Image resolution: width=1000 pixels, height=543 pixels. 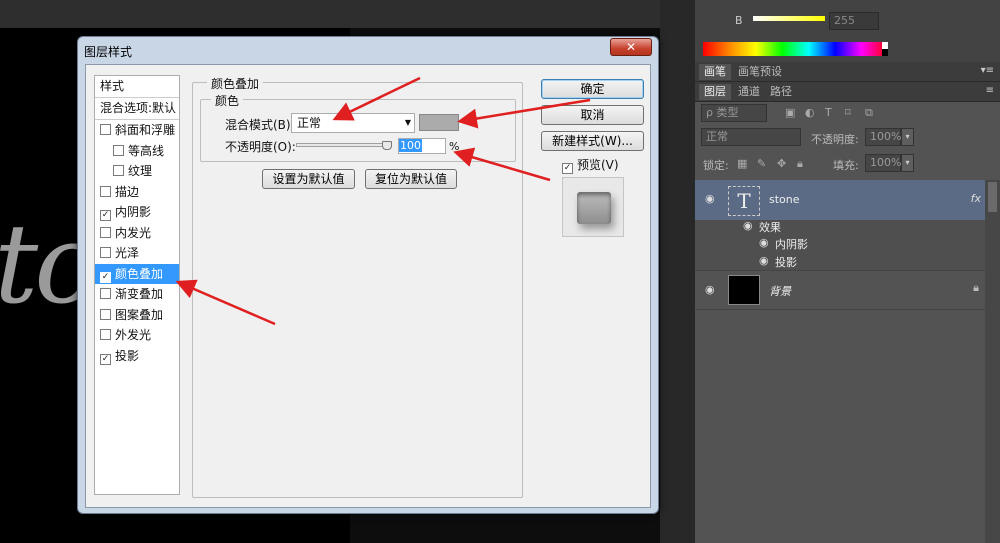 I want to click on color-panel: B 255, so click(x=847, y=31).